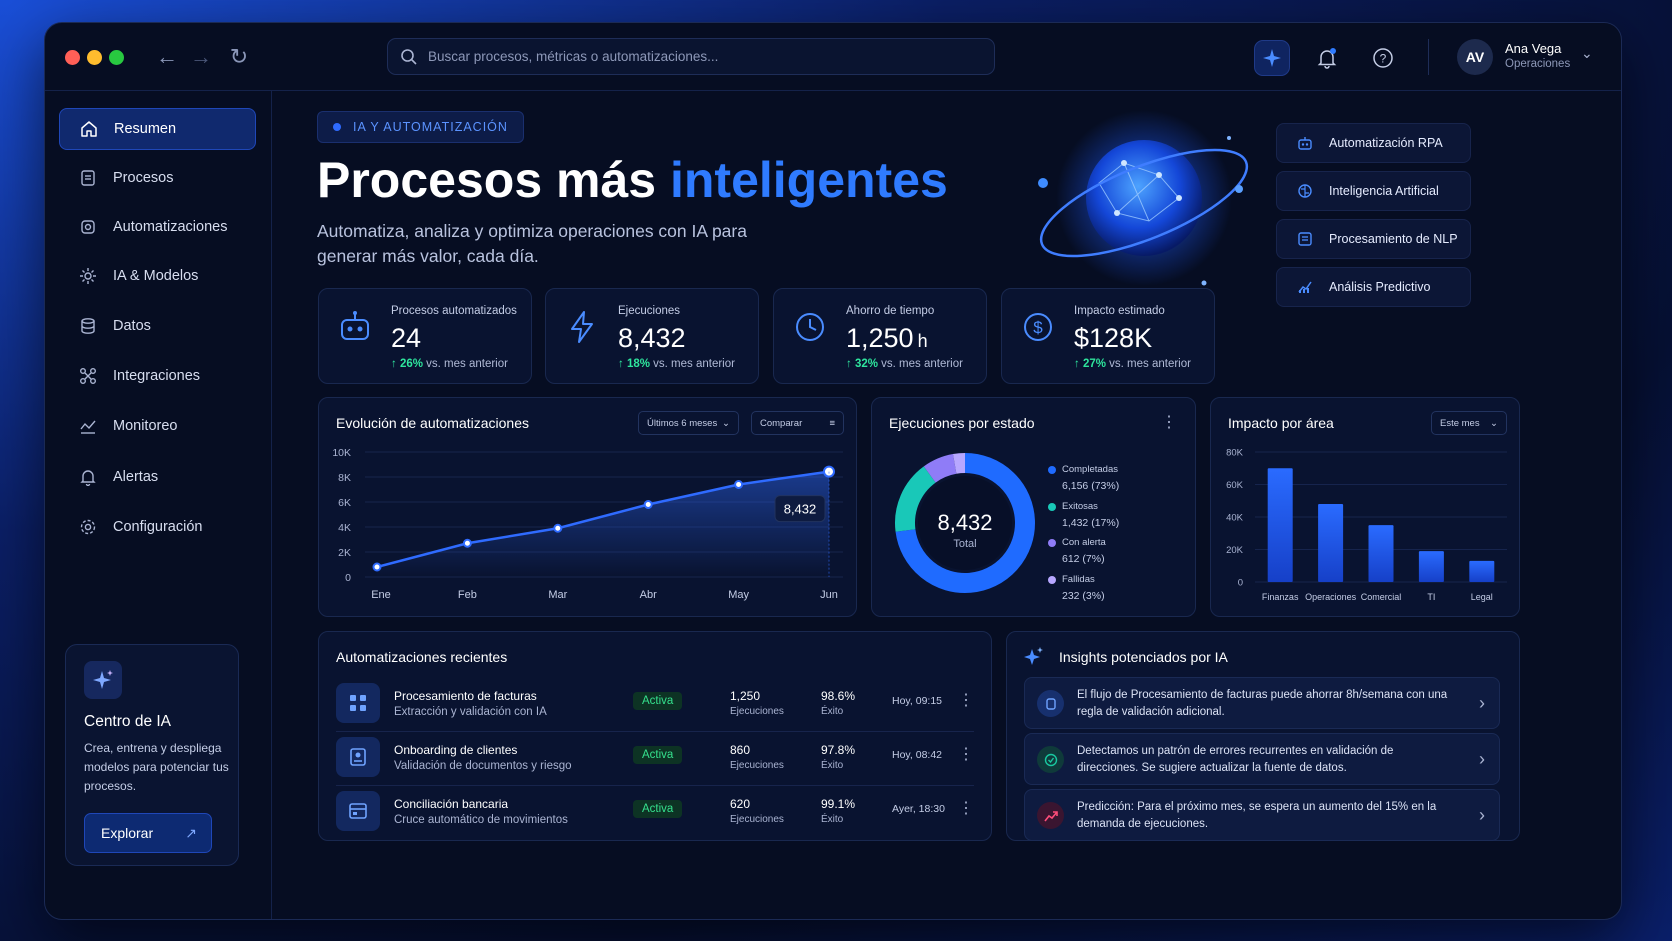 The height and width of the screenshot is (941, 1672). I want to click on gear-icon, so click(88, 527).